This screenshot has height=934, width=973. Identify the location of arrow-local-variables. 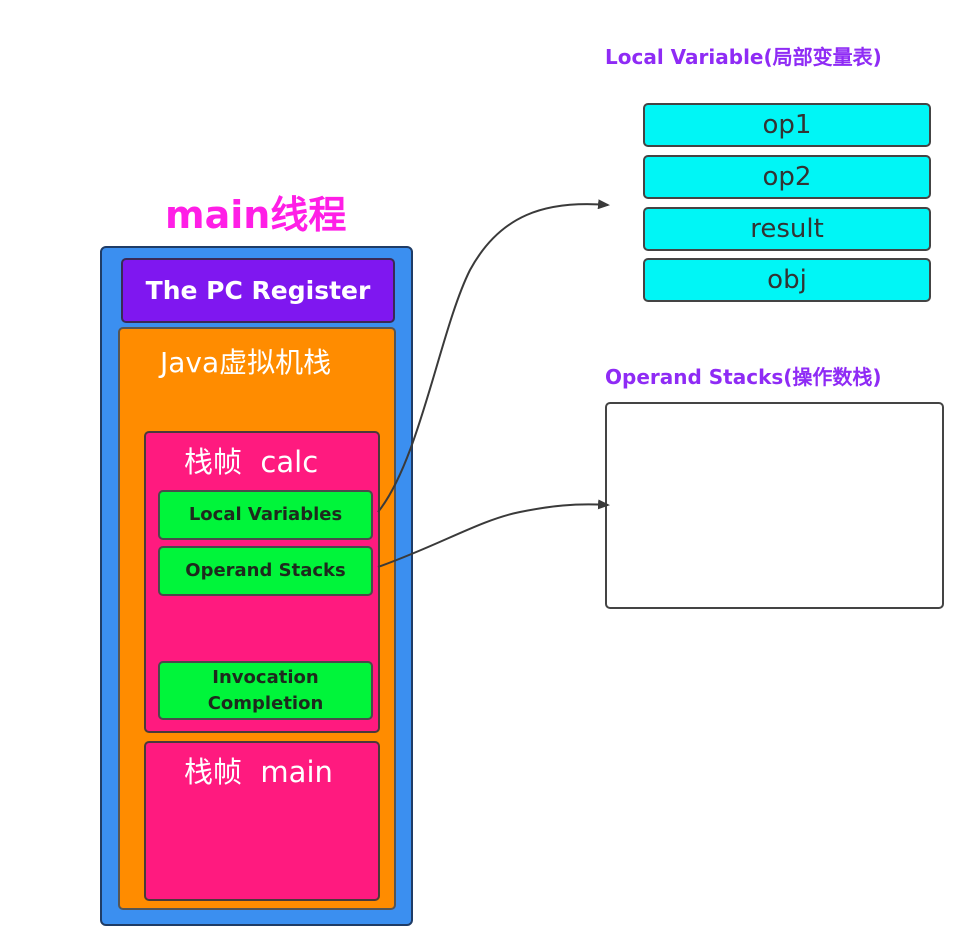
(493, 356).